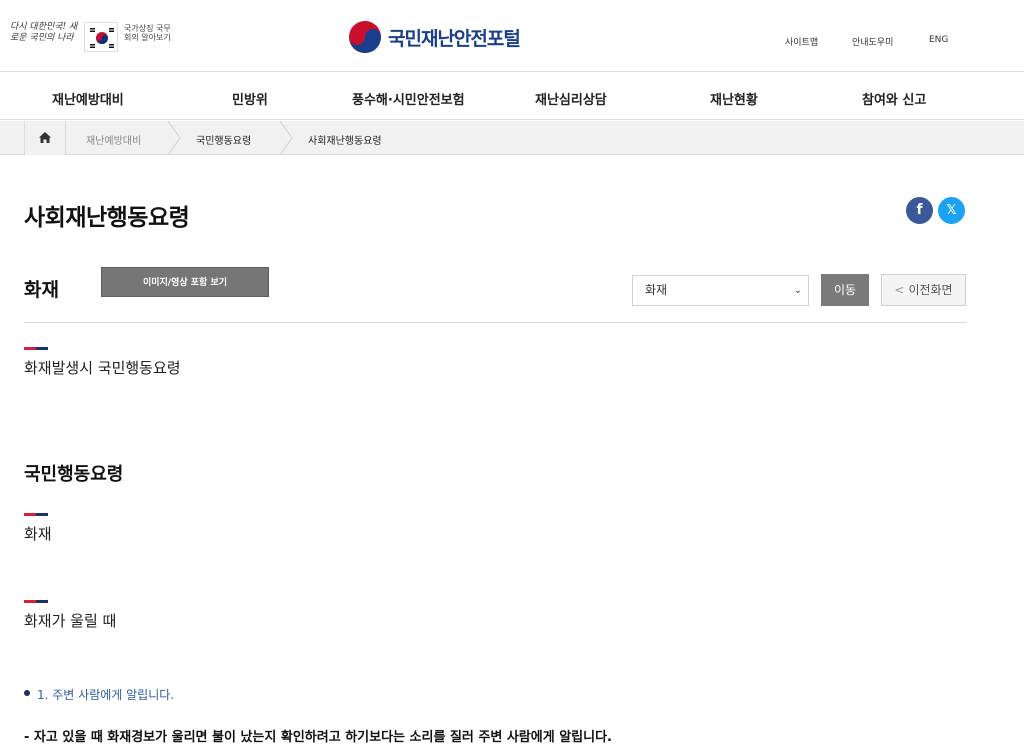 This screenshot has width=1024, height=756. Describe the element at coordinates (951, 210) in the screenshot. I see `x-share-icon: 𝕏` at that location.